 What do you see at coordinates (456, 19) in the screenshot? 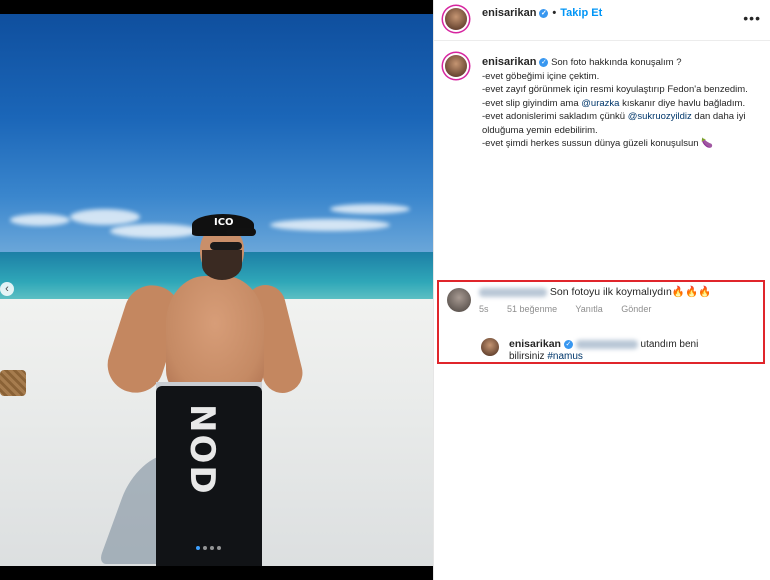
I see `profile-avatar` at bounding box center [456, 19].